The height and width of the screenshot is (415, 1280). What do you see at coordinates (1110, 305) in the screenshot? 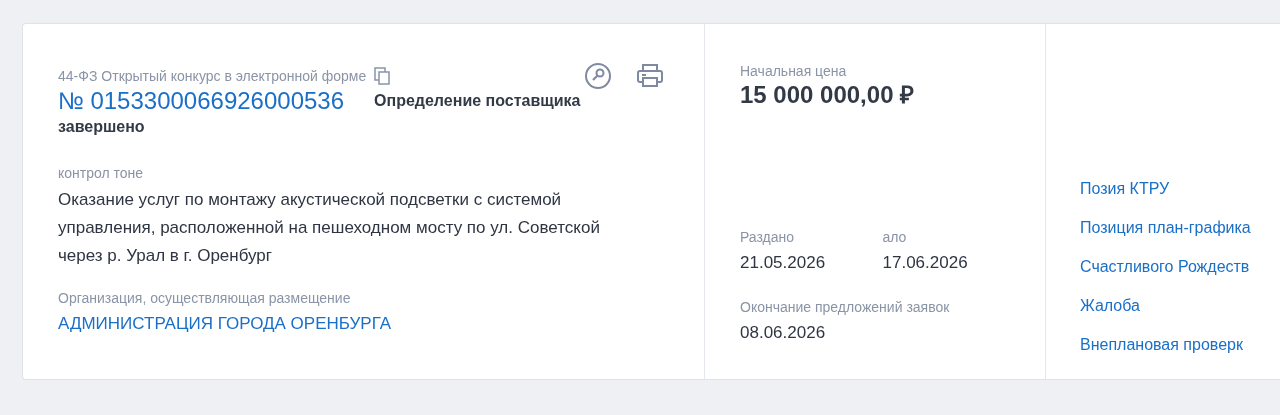
I see `related-link: Жалоба` at bounding box center [1110, 305].